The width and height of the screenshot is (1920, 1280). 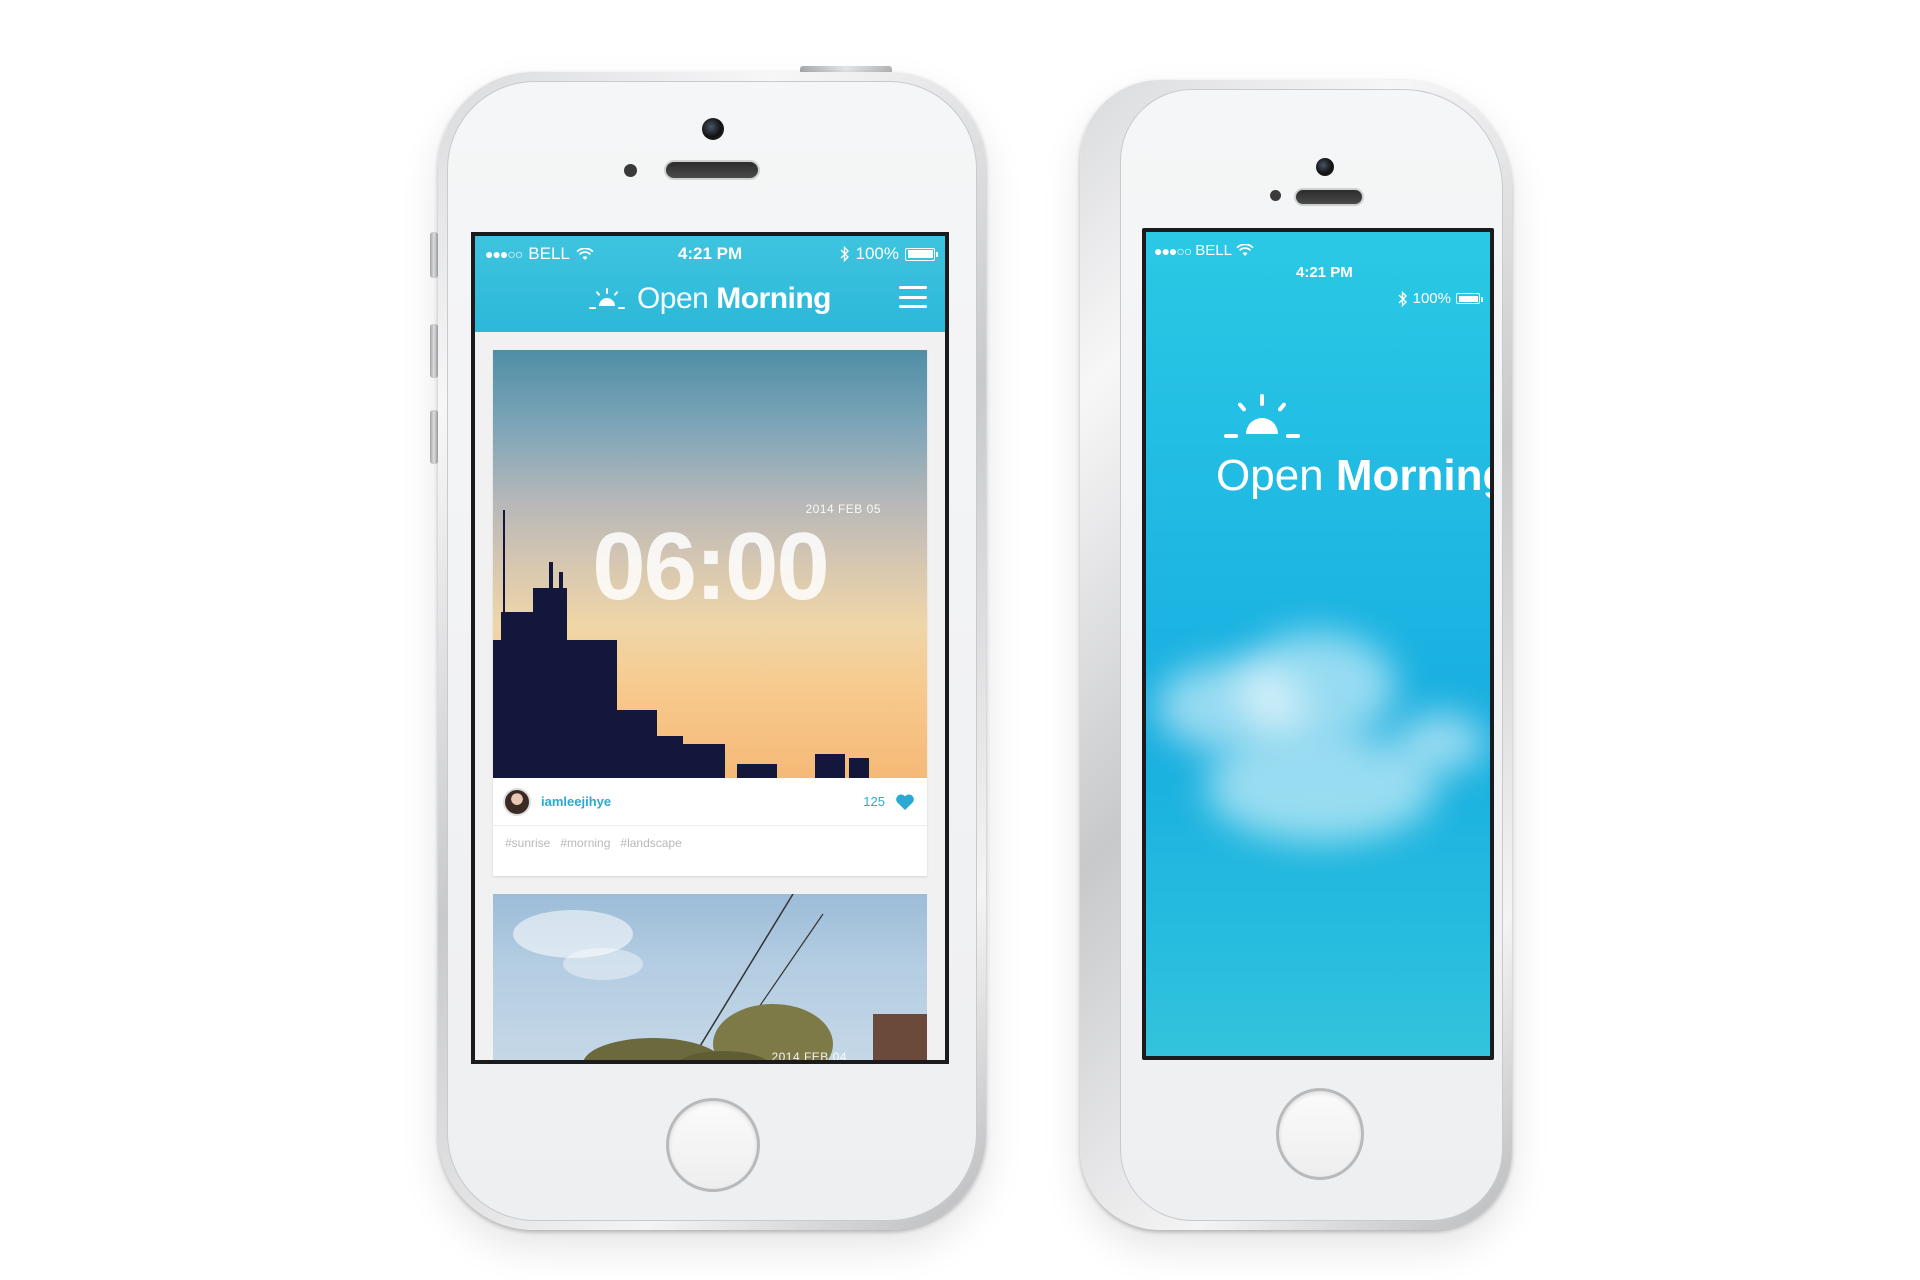 What do you see at coordinates (1355, 446) in the screenshot?
I see `splash-logo: Open Morning` at bounding box center [1355, 446].